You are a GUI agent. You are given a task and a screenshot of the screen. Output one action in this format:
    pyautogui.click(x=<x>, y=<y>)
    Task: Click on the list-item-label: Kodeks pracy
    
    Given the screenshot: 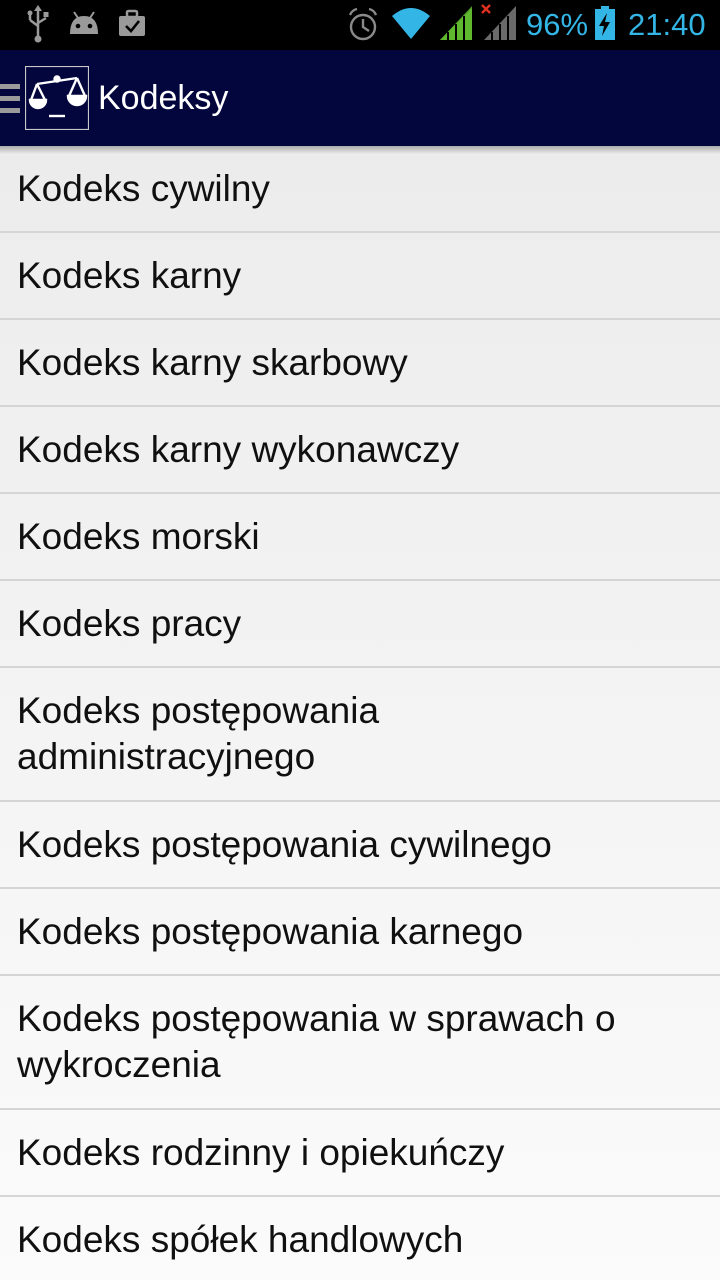 What is the action you would take?
    pyautogui.click(x=129, y=623)
    